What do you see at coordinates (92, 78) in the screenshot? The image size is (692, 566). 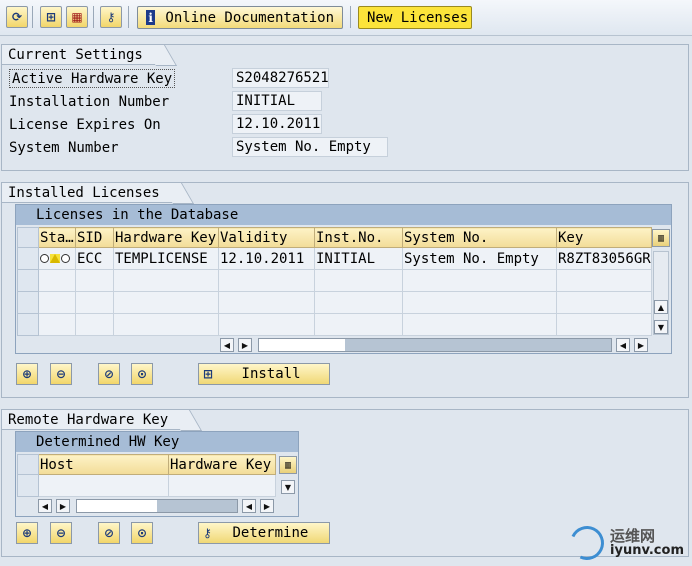 I see `active-hardware-key-label: Active Hardware Key` at bounding box center [92, 78].